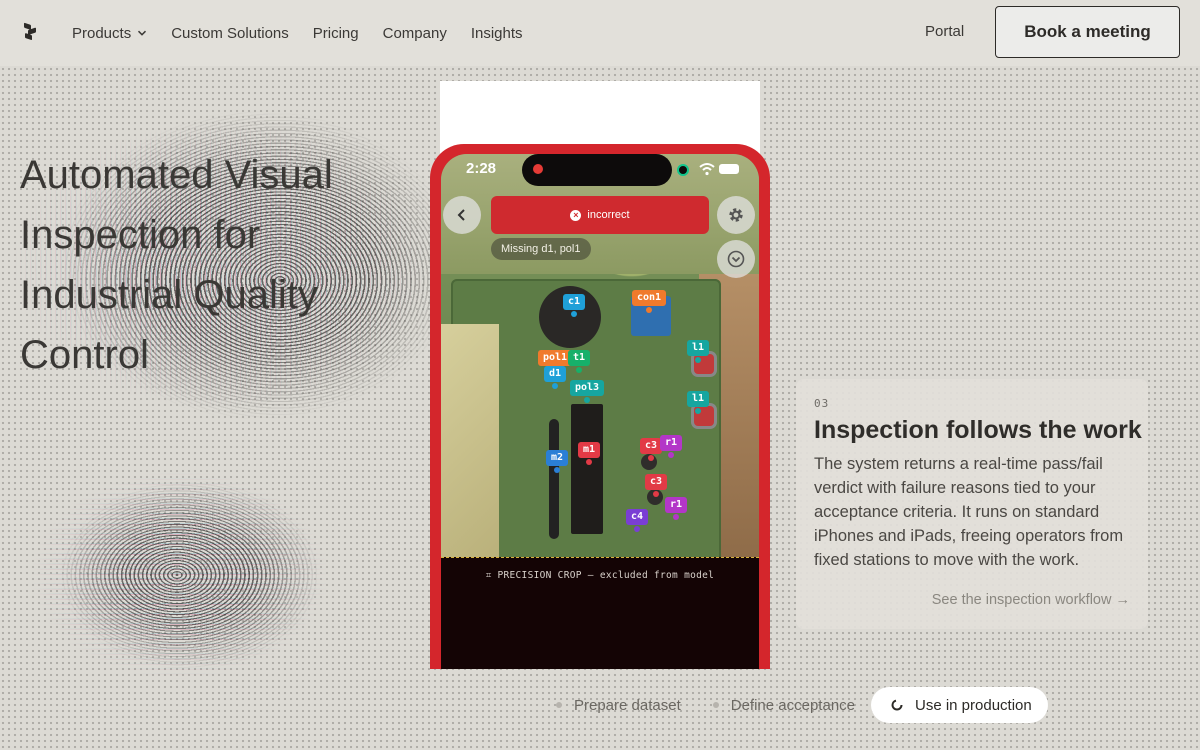 The image size is (1200, 750). I want to click on nav-item-label: Products, so click(102, 33).